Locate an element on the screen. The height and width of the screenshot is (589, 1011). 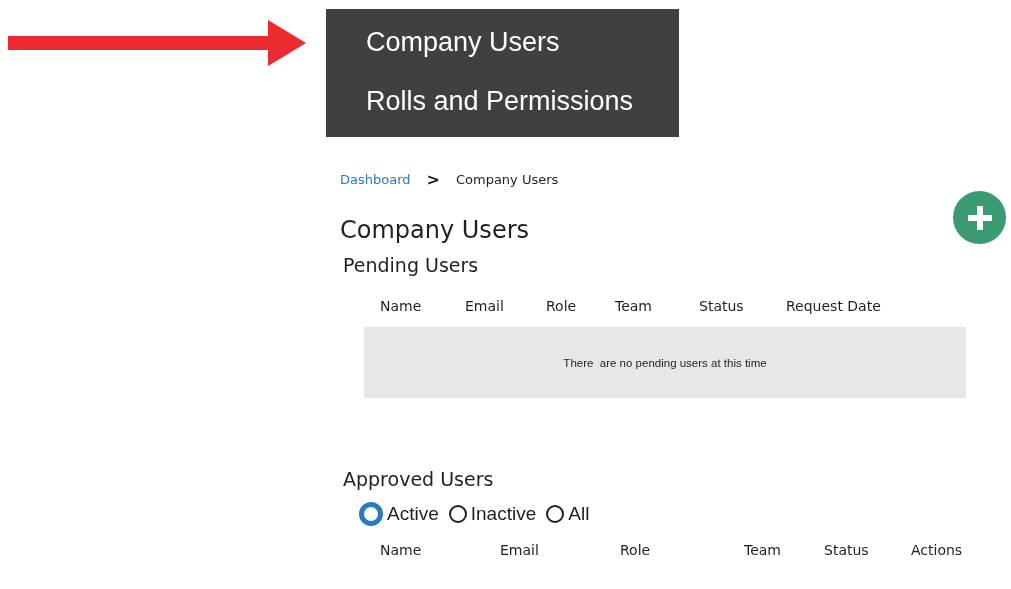
radio-option: Active is located at coordinates (399, 514).